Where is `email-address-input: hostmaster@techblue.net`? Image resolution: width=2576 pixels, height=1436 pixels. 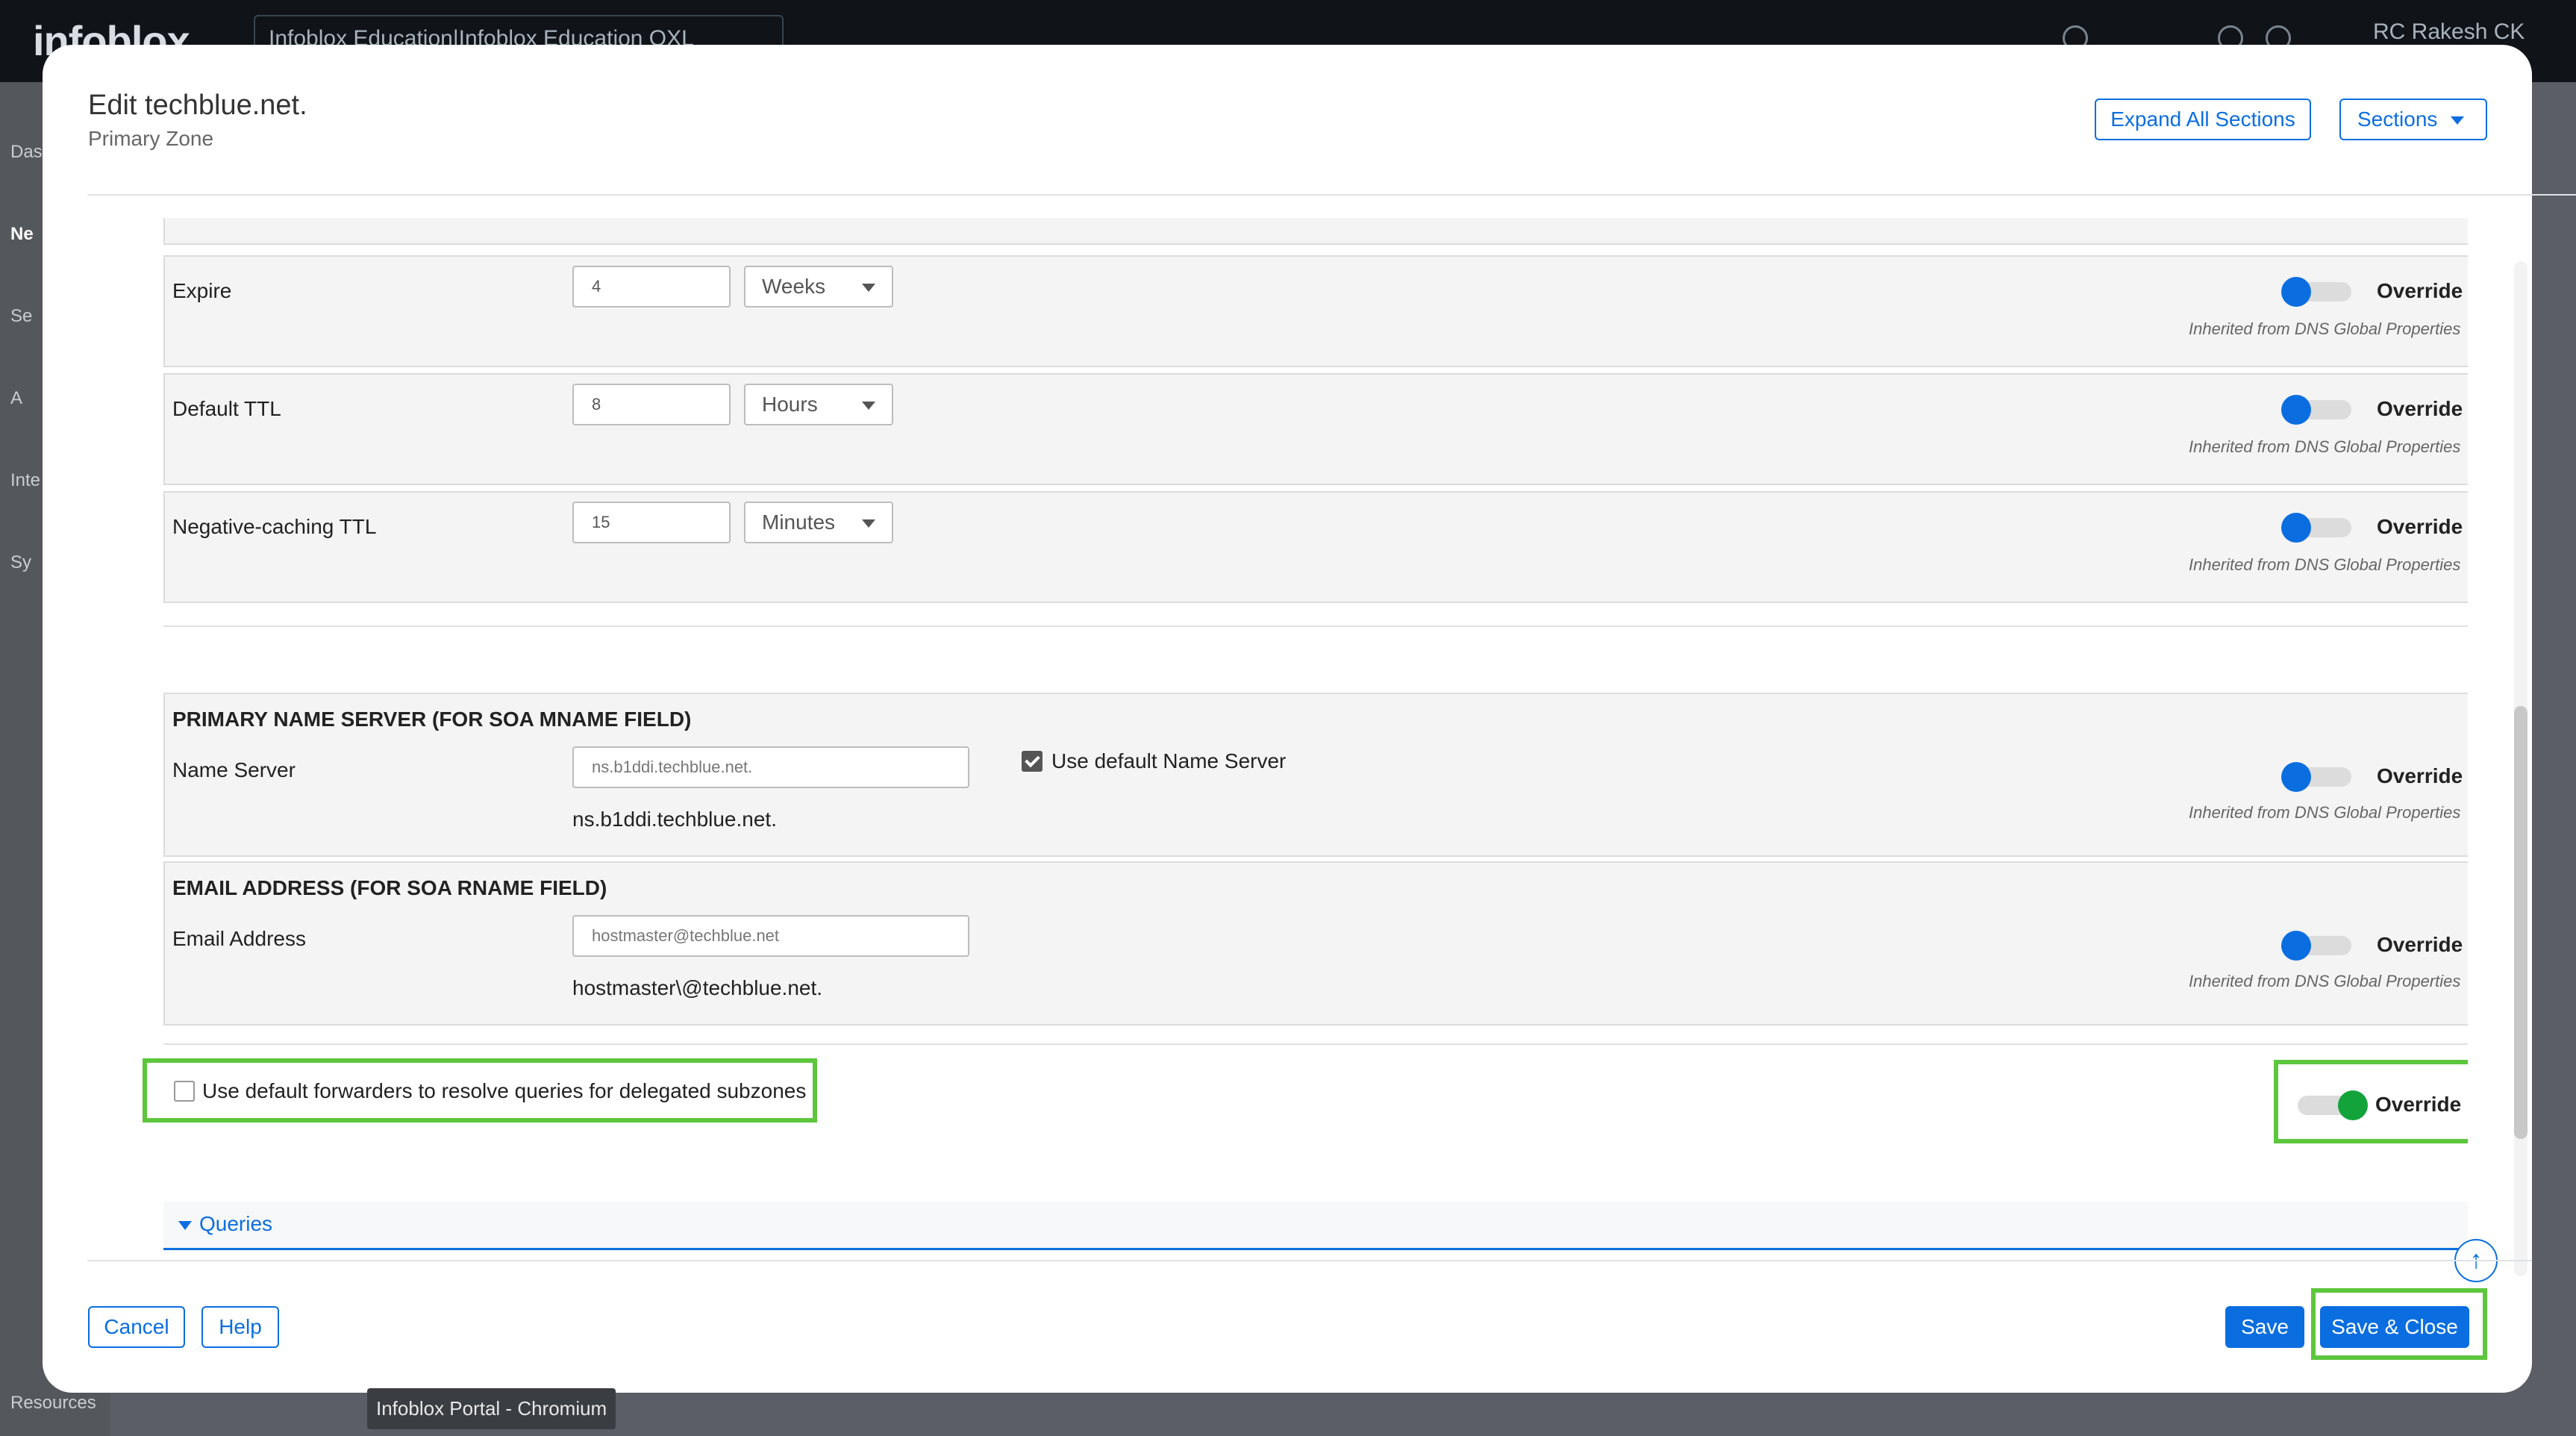
email-address-input: hostmaster@techblue.net is located at coordinates (770, 936).